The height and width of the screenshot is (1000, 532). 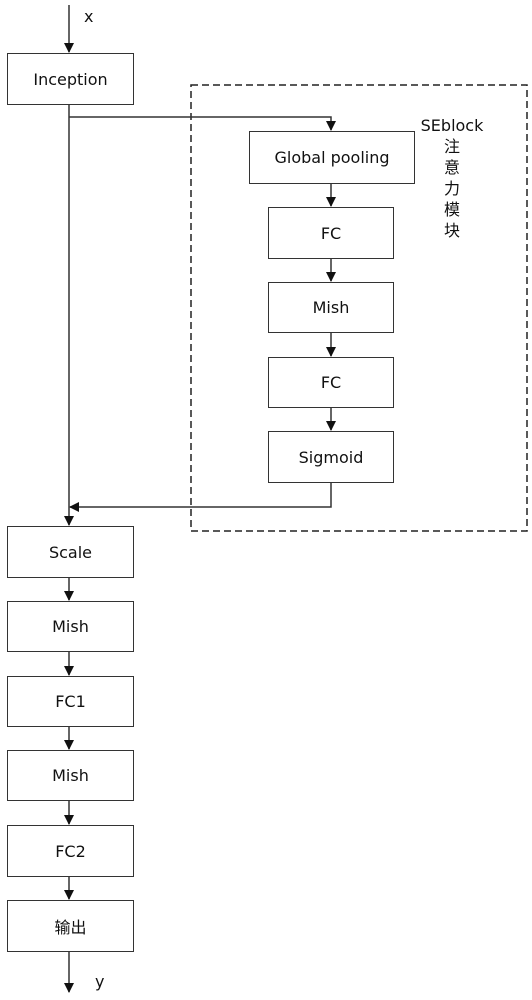 What do you see at coordinates (451, 230) in the screenshot?
I see `seblock-subtitle-char: 块` at bounding box center [451, 230].